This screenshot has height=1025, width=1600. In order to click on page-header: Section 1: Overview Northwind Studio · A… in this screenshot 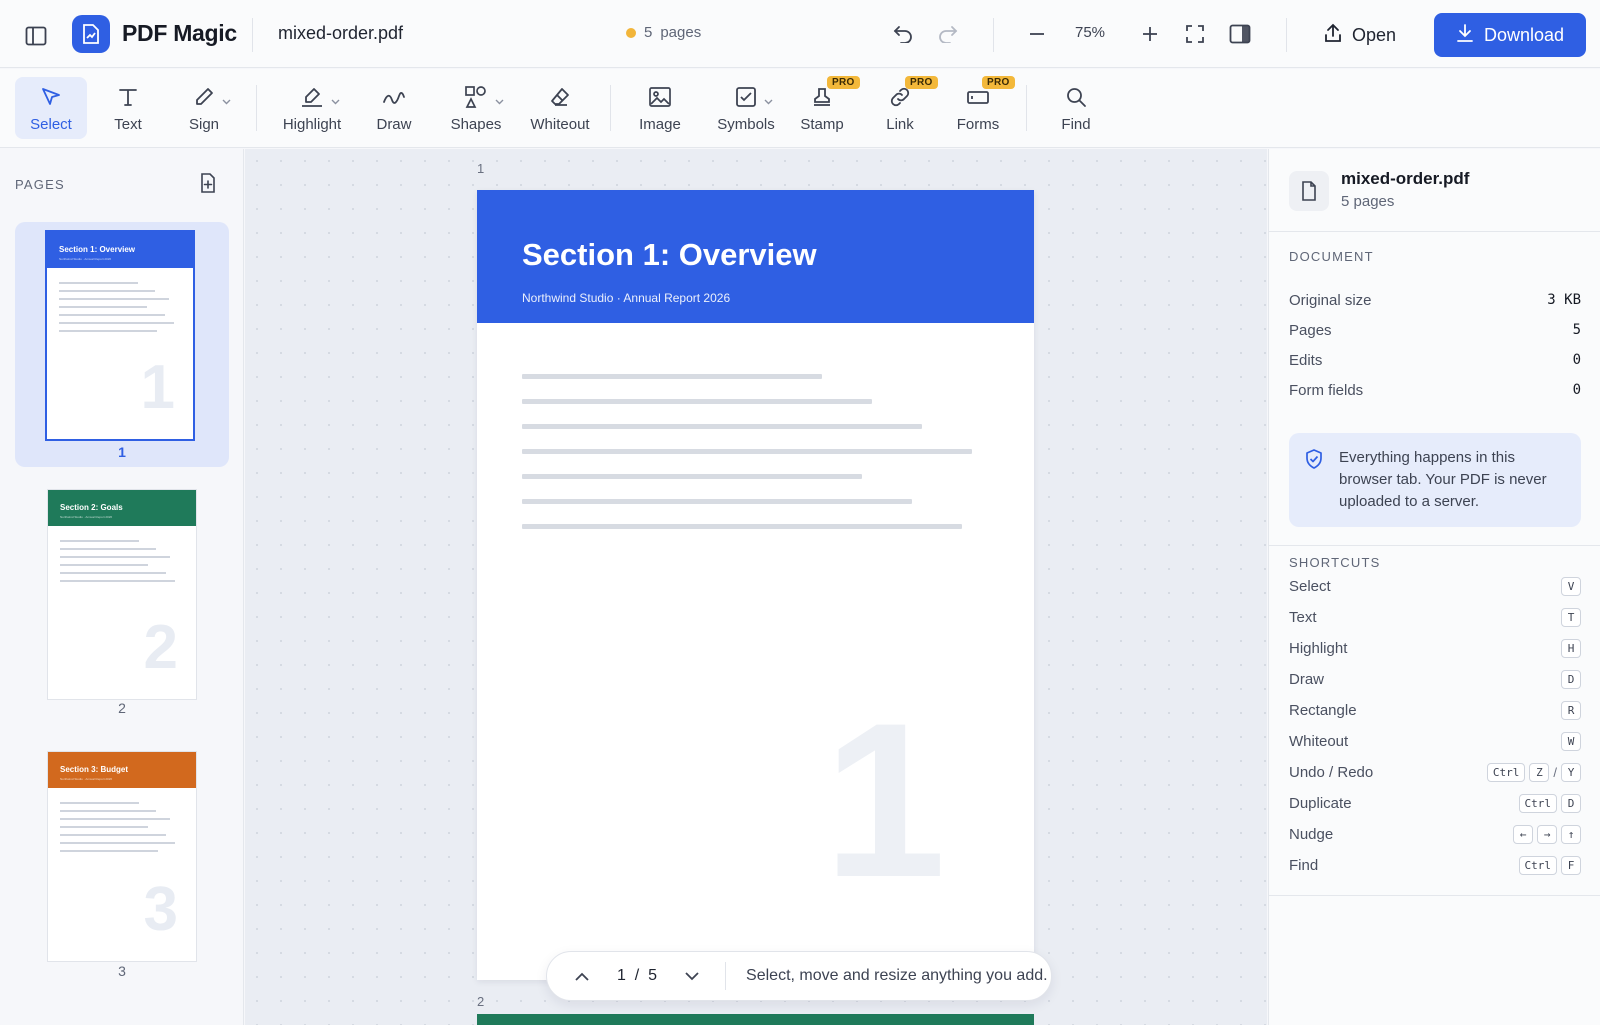, I will do `click(755, 256)`.